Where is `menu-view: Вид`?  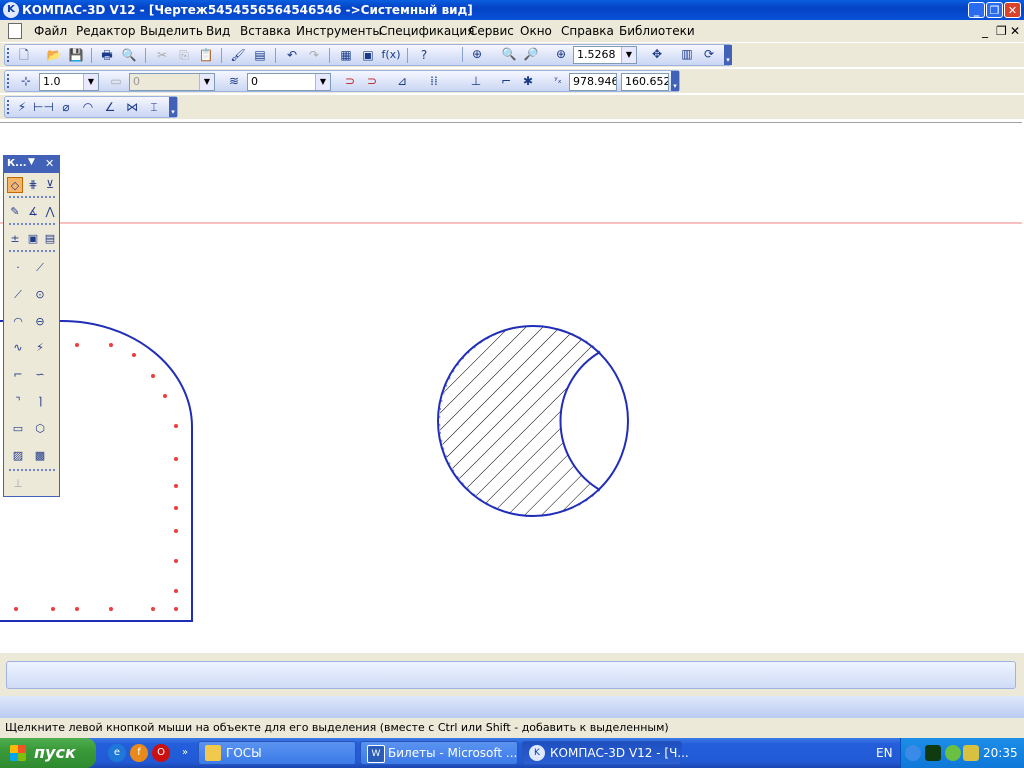
menu-view: Вид is located at coordinates (218, 31).